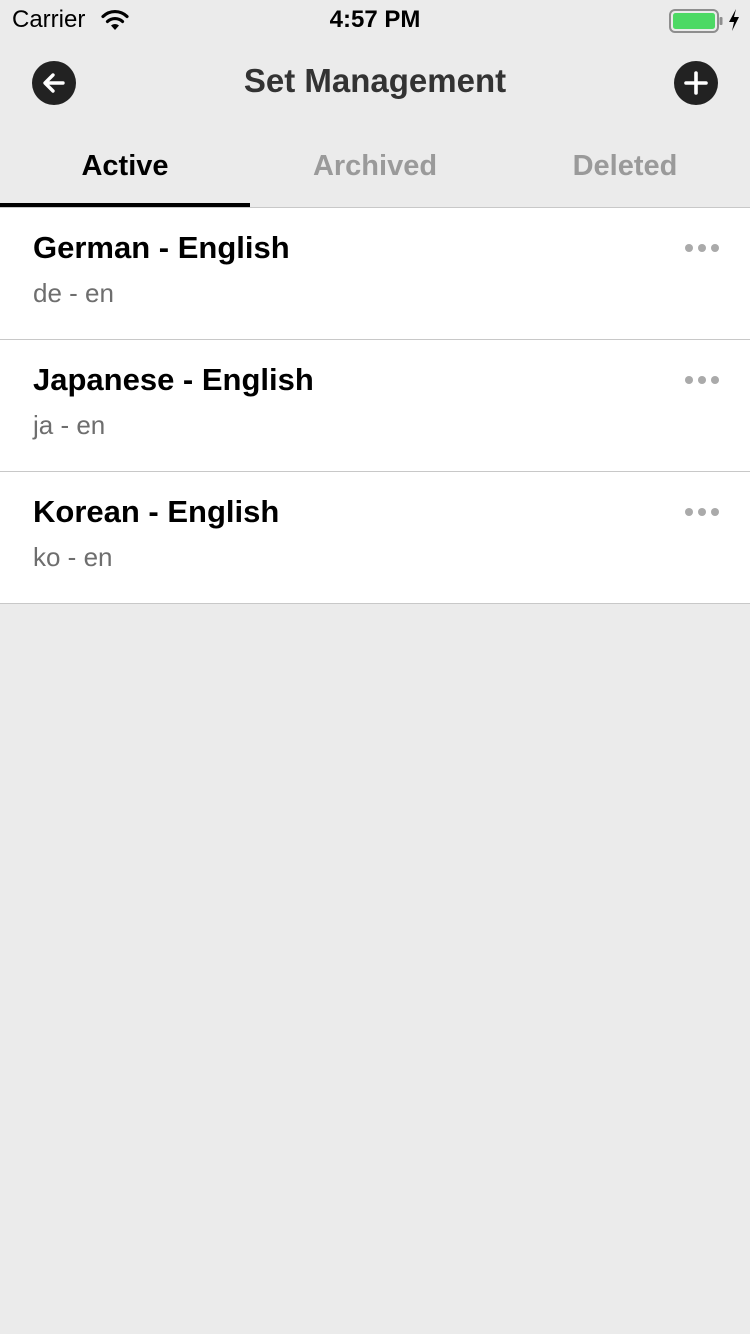 The image size is (750, 1334). I want to click on list-item: German - English de - en, so click(375, 274).